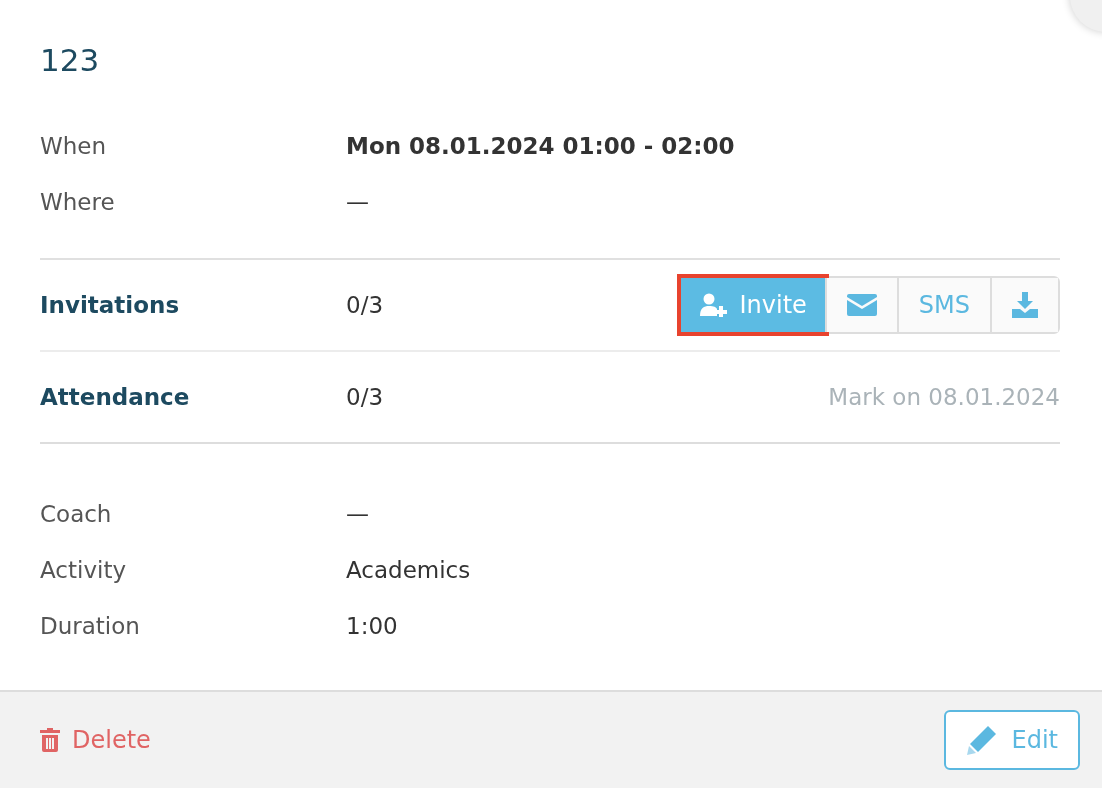  Describe the element at coordinates (76, 514) in the screenshot. I see `field-label: Coach` at that location.